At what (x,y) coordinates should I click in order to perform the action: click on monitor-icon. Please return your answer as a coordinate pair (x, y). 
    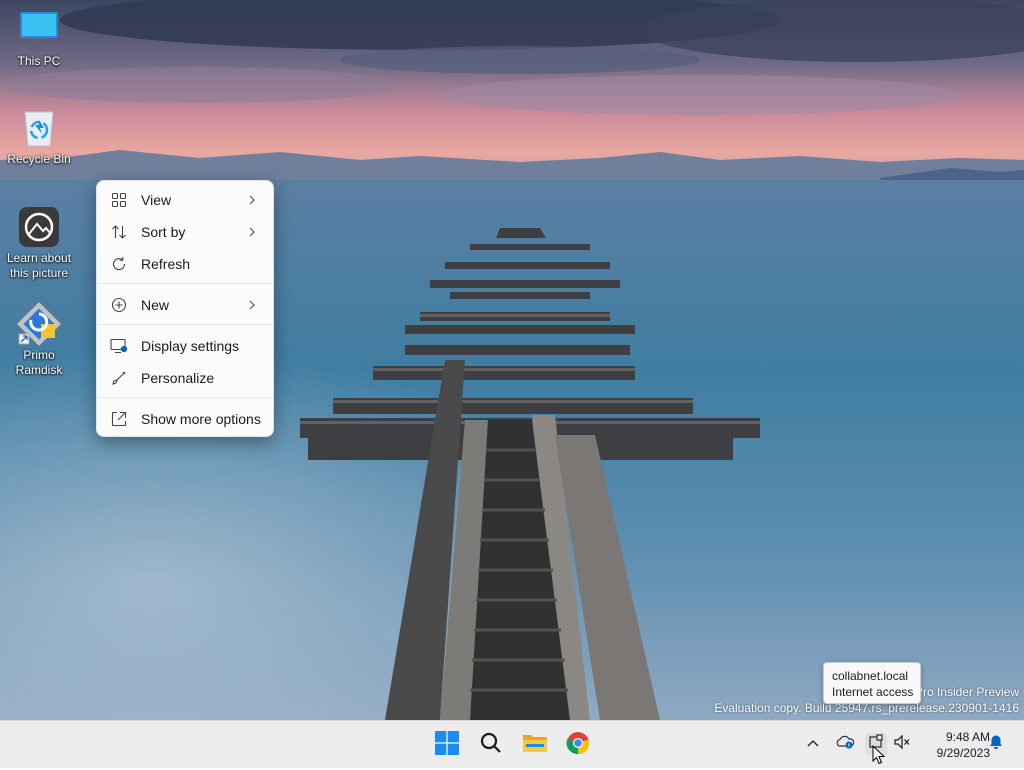
    Looking at the image, I should click on (39, 30).